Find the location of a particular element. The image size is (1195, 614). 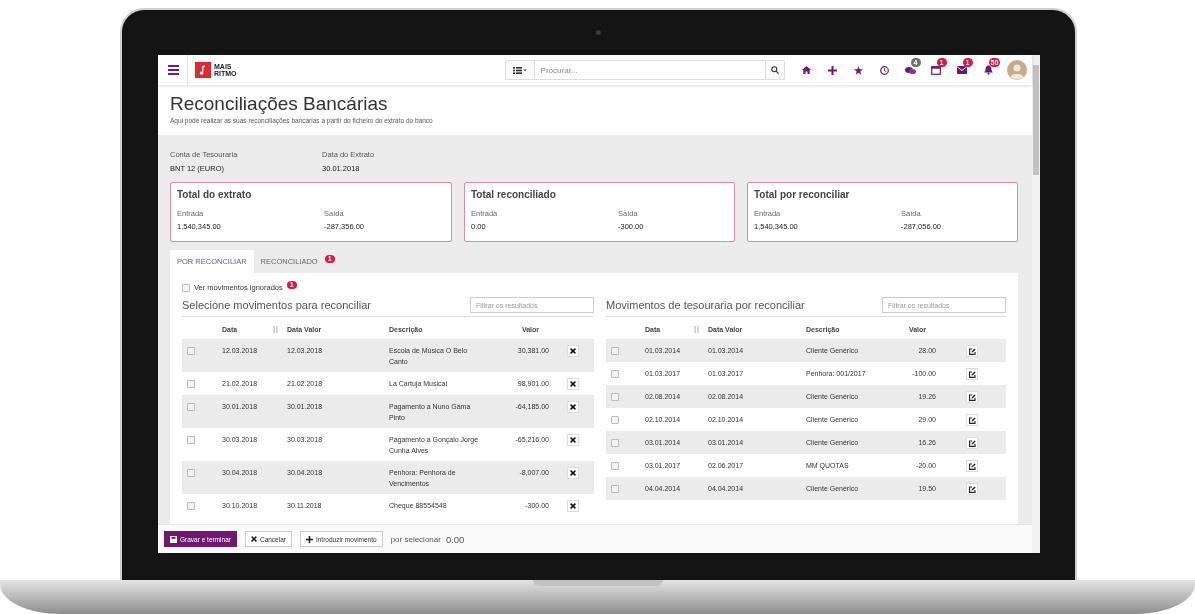

card-title: Total reconciliado is located at coordinates (514, 194).